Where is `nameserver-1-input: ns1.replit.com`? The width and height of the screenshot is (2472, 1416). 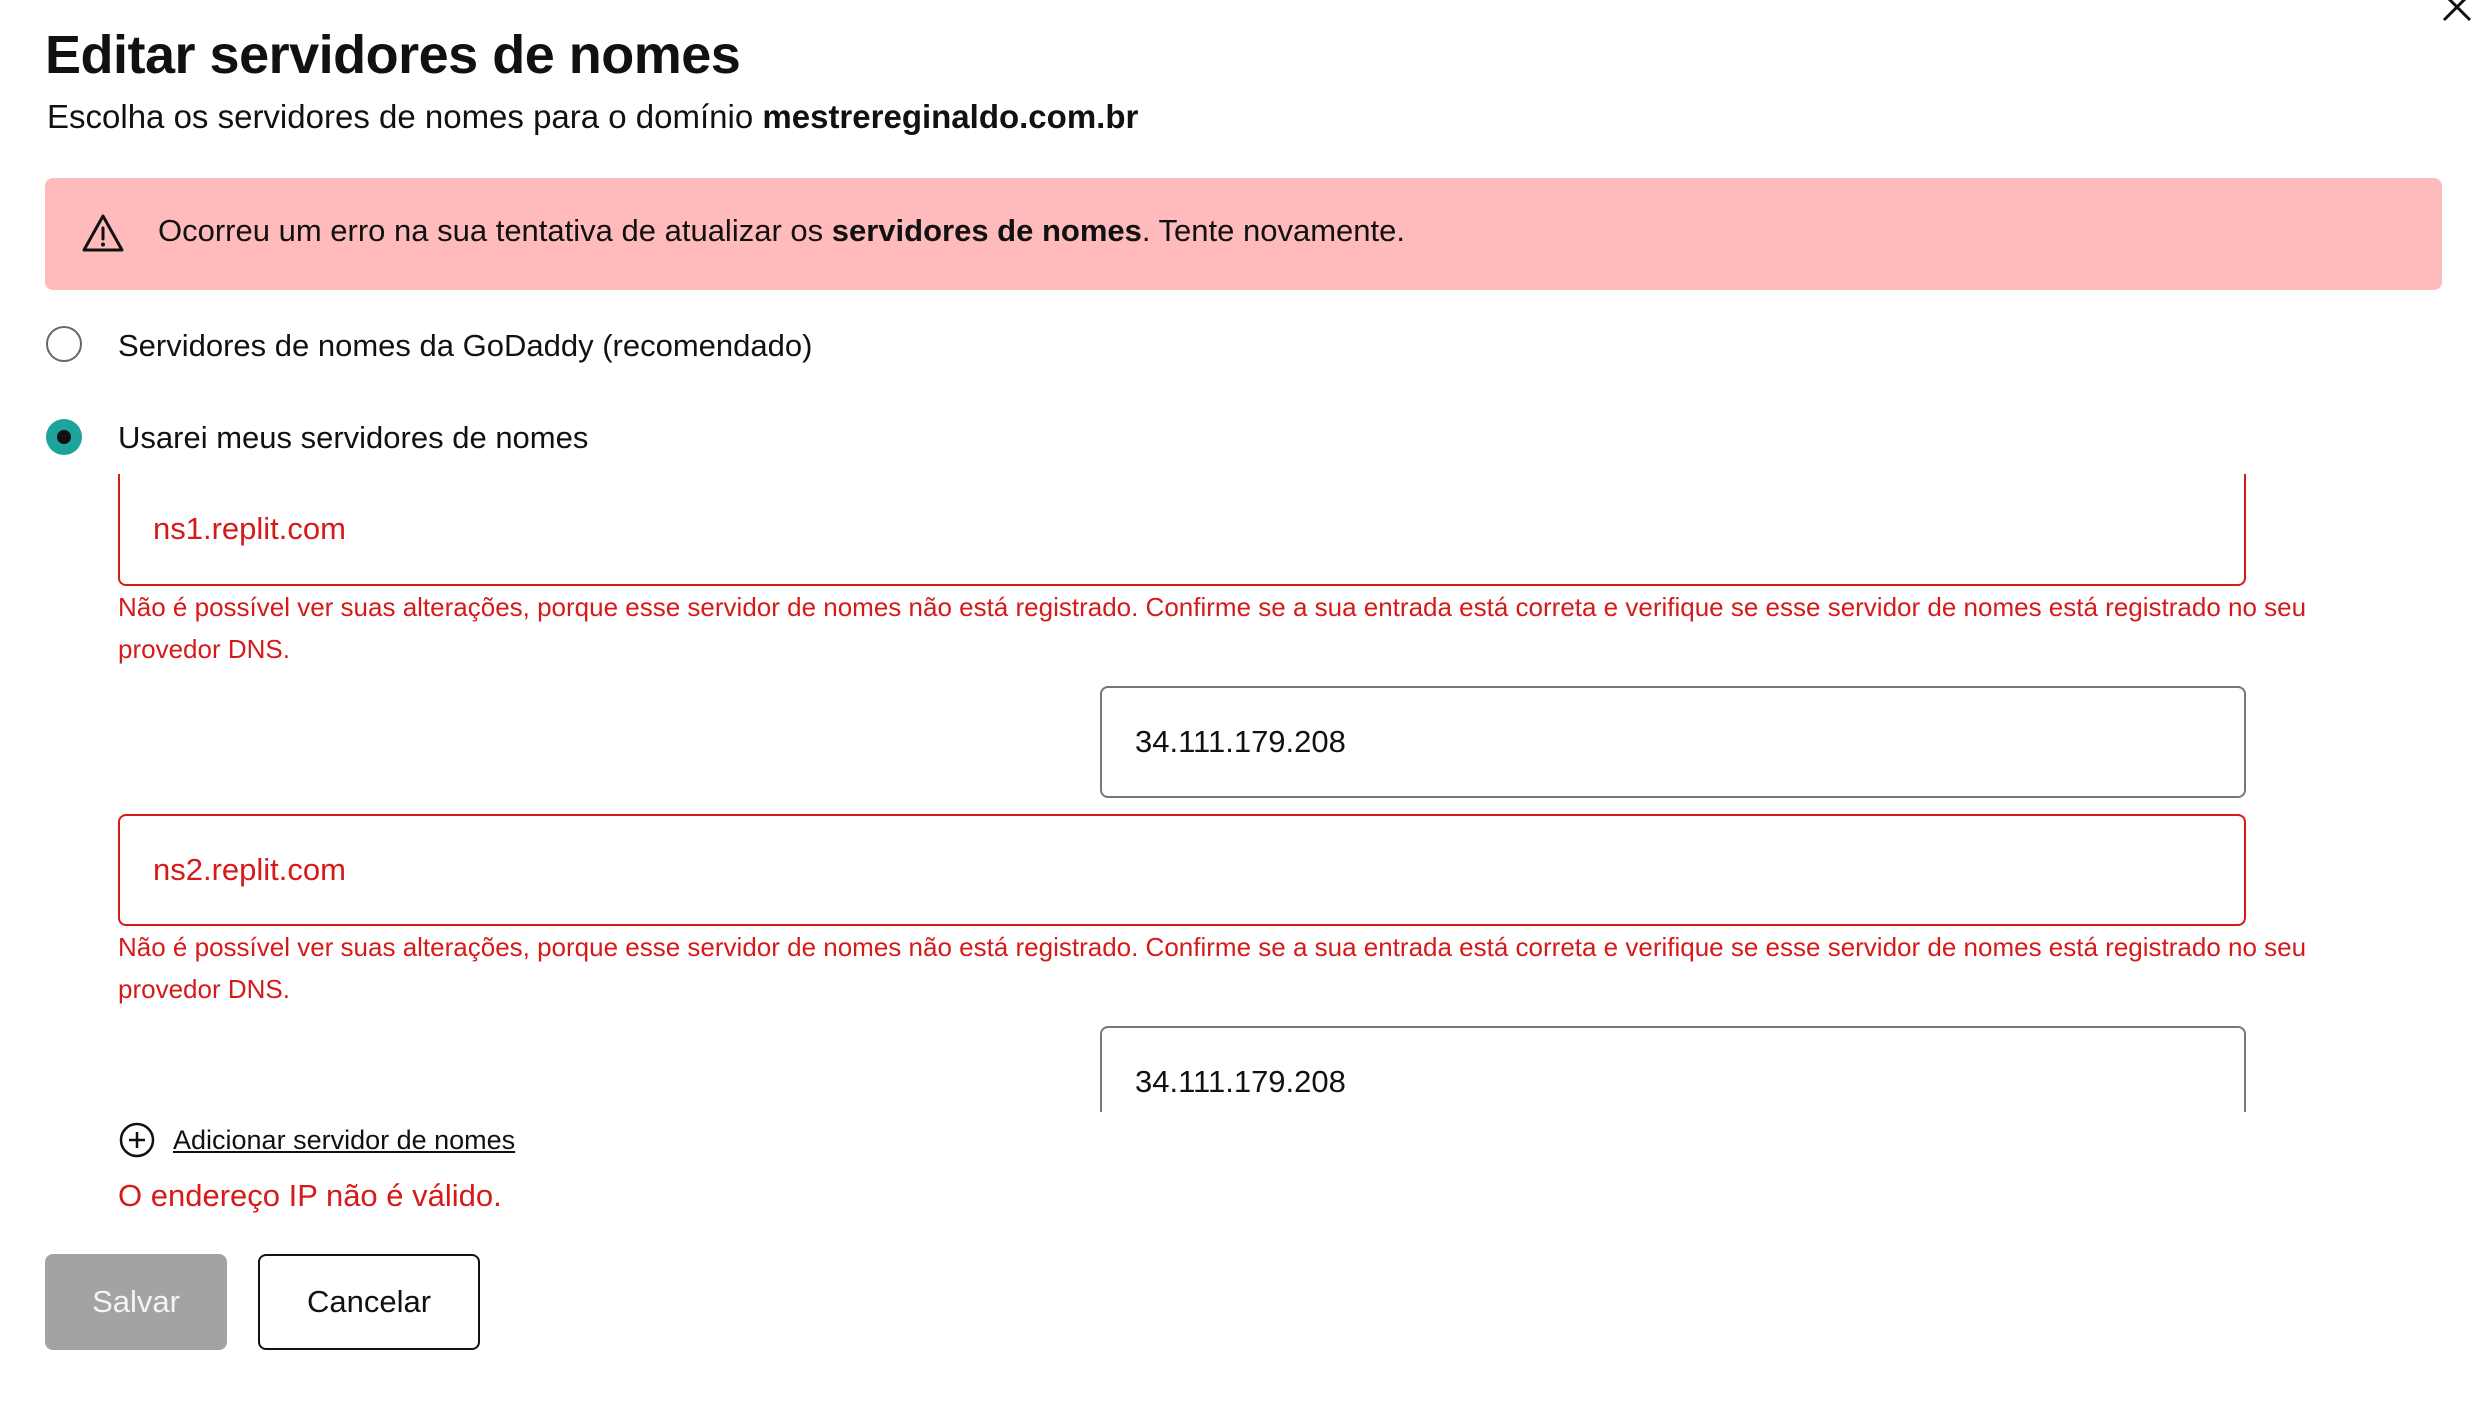
nameserver-1-input: ns1.replit.com is located at coordinates (1182, 530).